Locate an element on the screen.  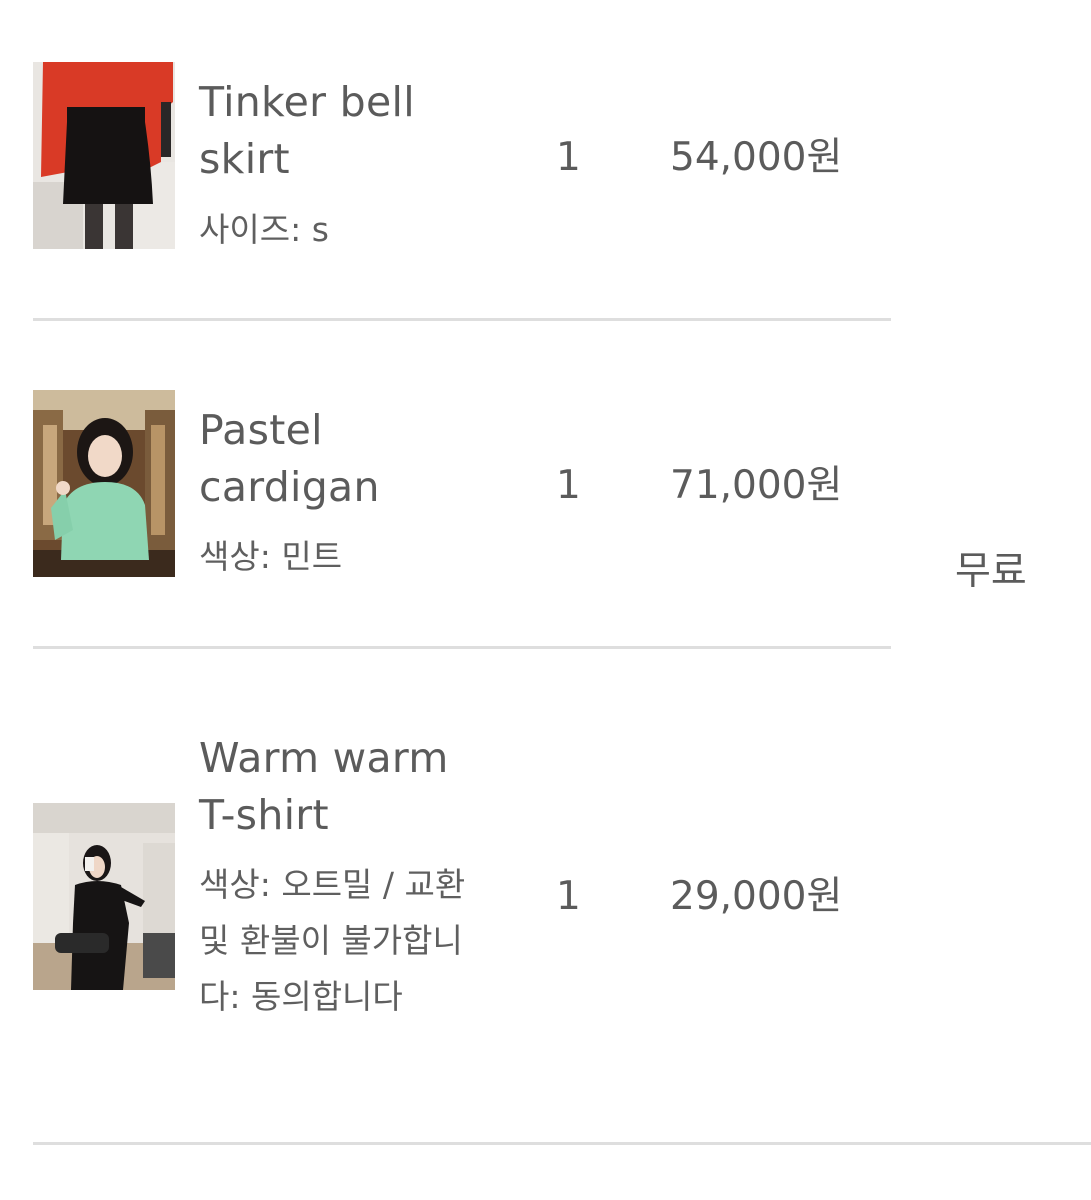
product-name-line: Tinker bell is located at coordinates (307, 102).